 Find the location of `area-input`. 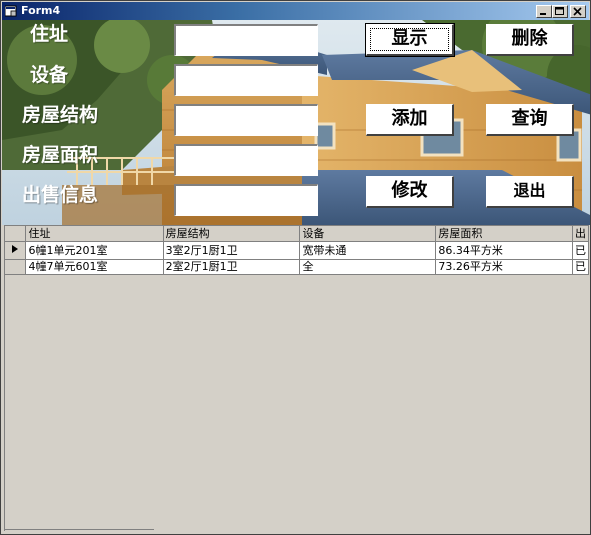

area-input is located at coordinates (246, 160).